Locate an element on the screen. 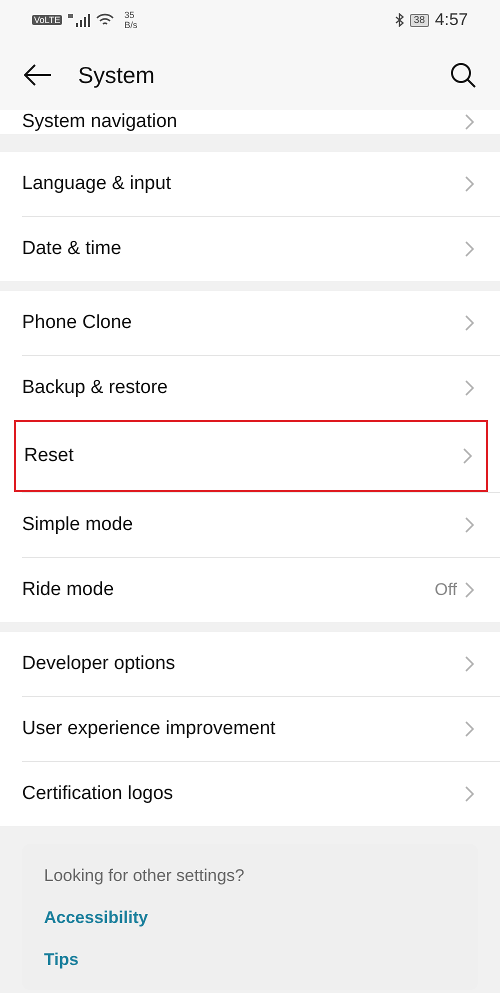 The image size is (500, 993). suggestion-link: Accessibility is located at coordinates (250, 918).